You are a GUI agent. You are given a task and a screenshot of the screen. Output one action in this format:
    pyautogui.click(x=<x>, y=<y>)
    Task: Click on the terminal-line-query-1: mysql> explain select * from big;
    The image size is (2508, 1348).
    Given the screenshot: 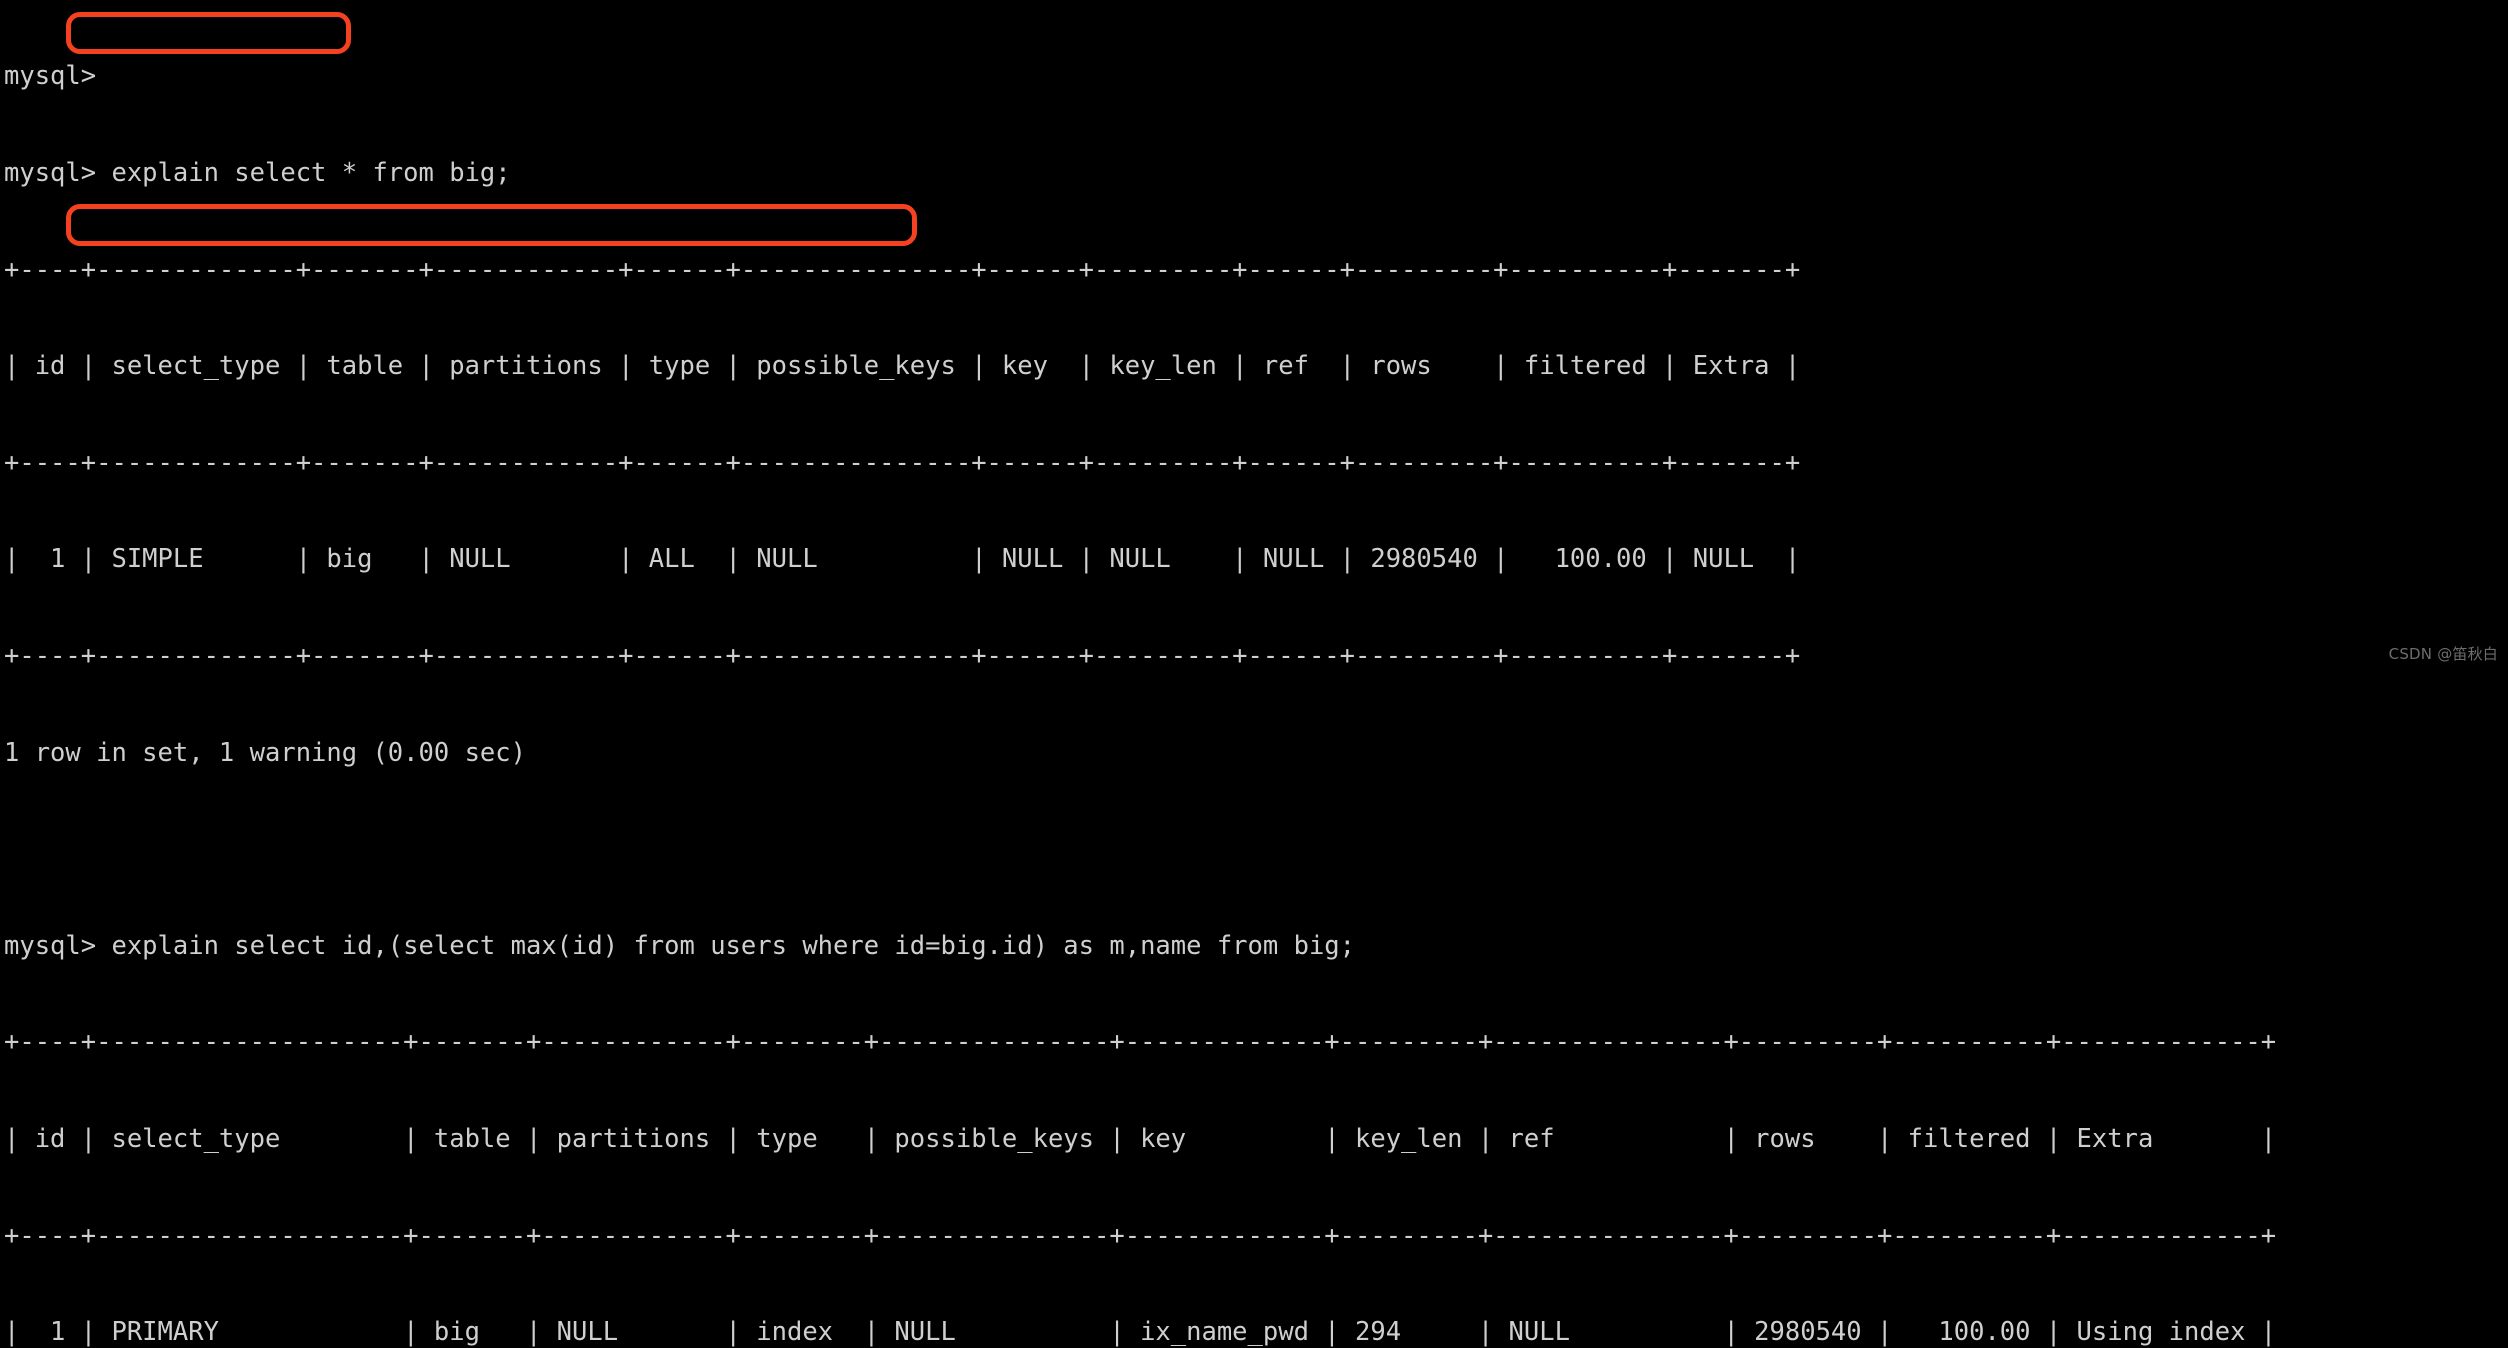 What is the action you would take?
    pyautogui.click(x=257, y=173)
    